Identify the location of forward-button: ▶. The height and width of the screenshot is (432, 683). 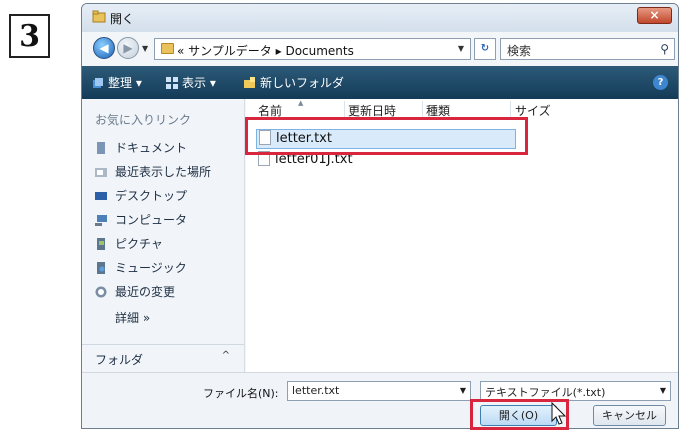
(128, 48).